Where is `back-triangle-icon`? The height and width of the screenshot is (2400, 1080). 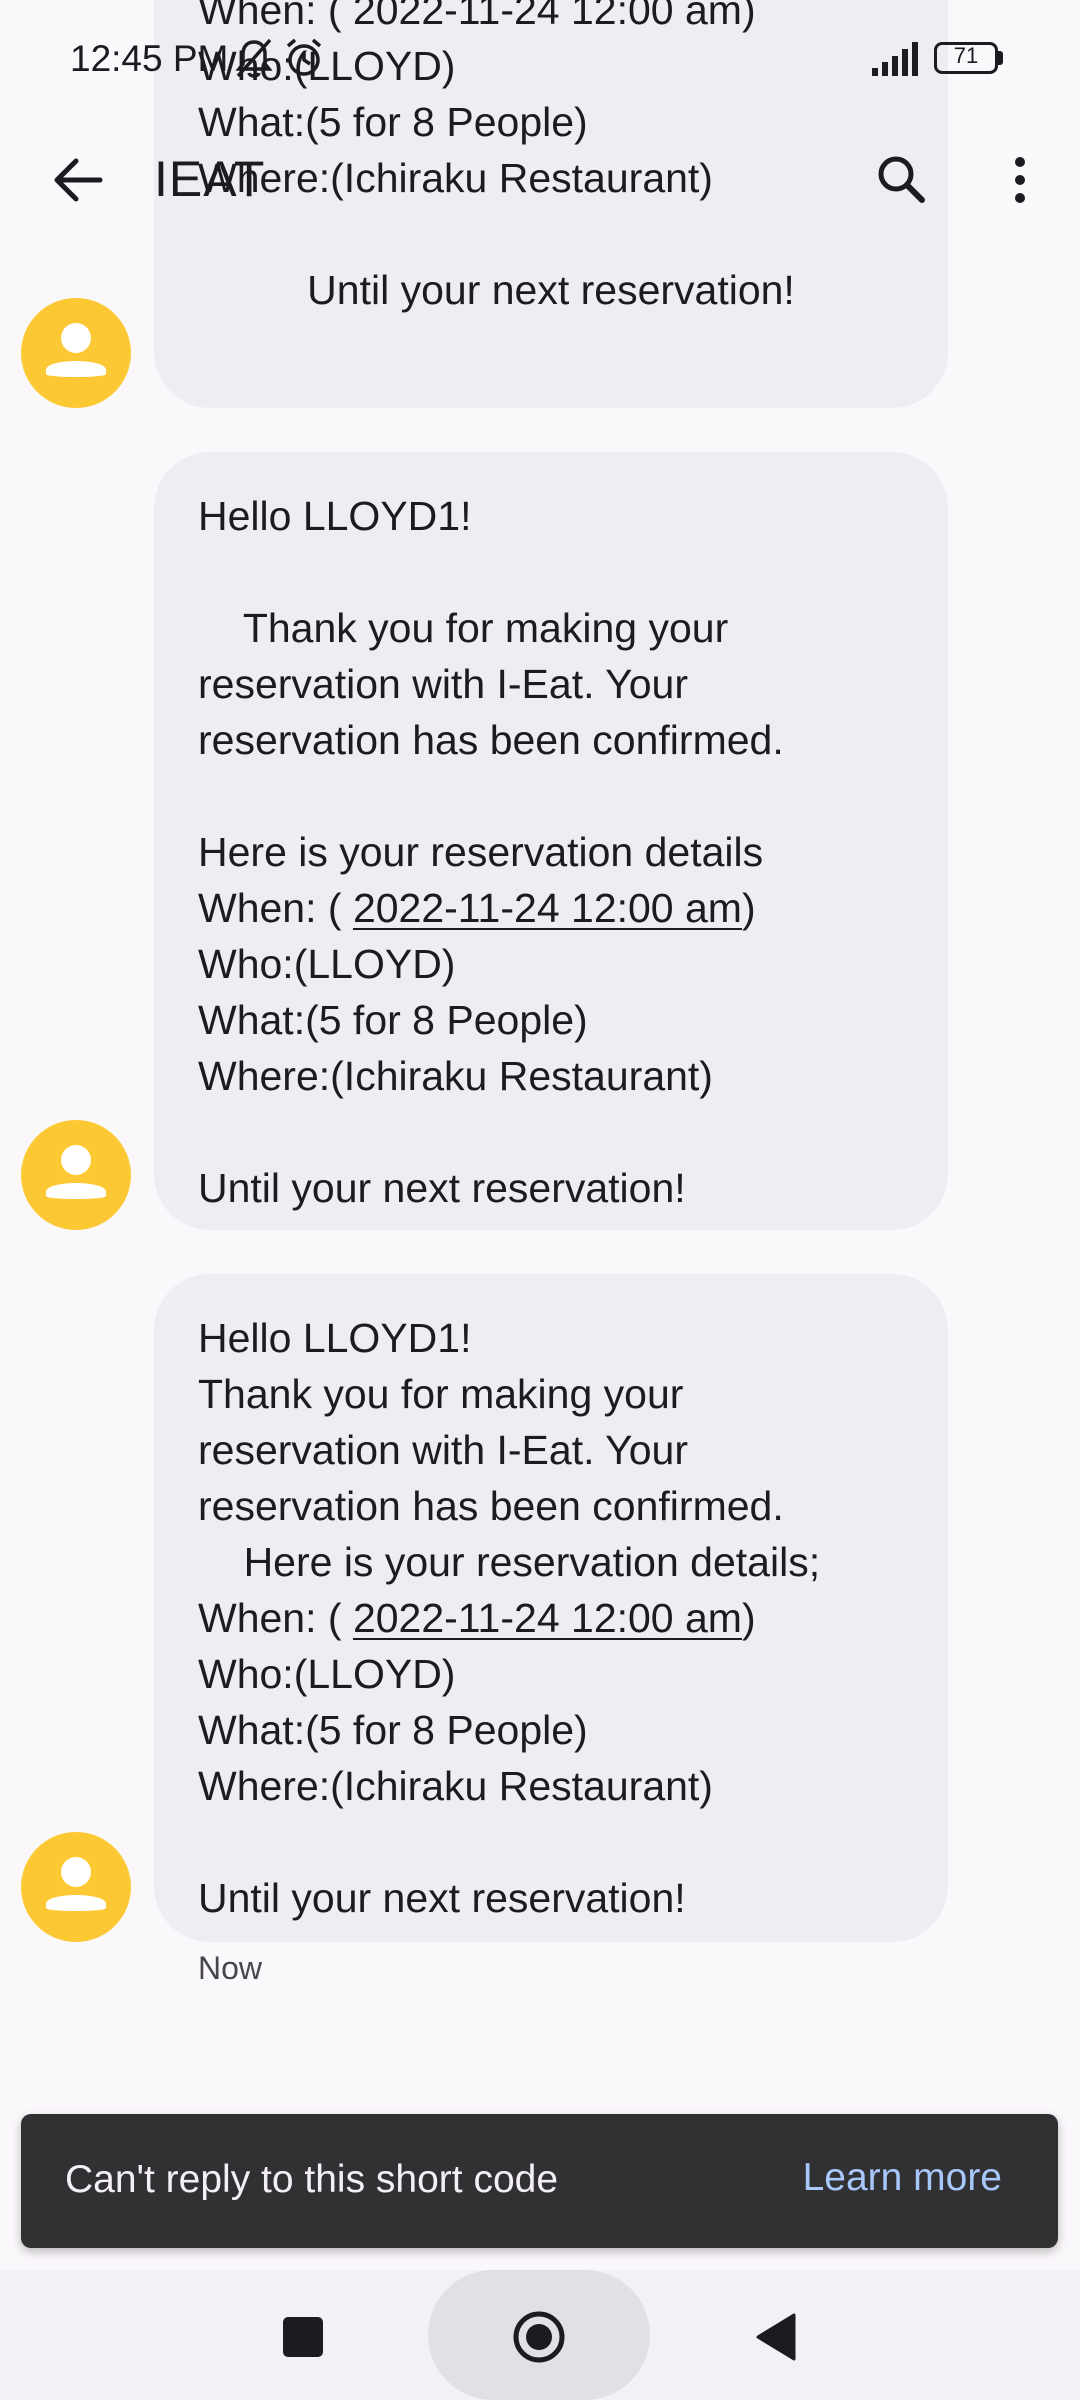
back-triangle-icon is located at coordinates (776, 2337).